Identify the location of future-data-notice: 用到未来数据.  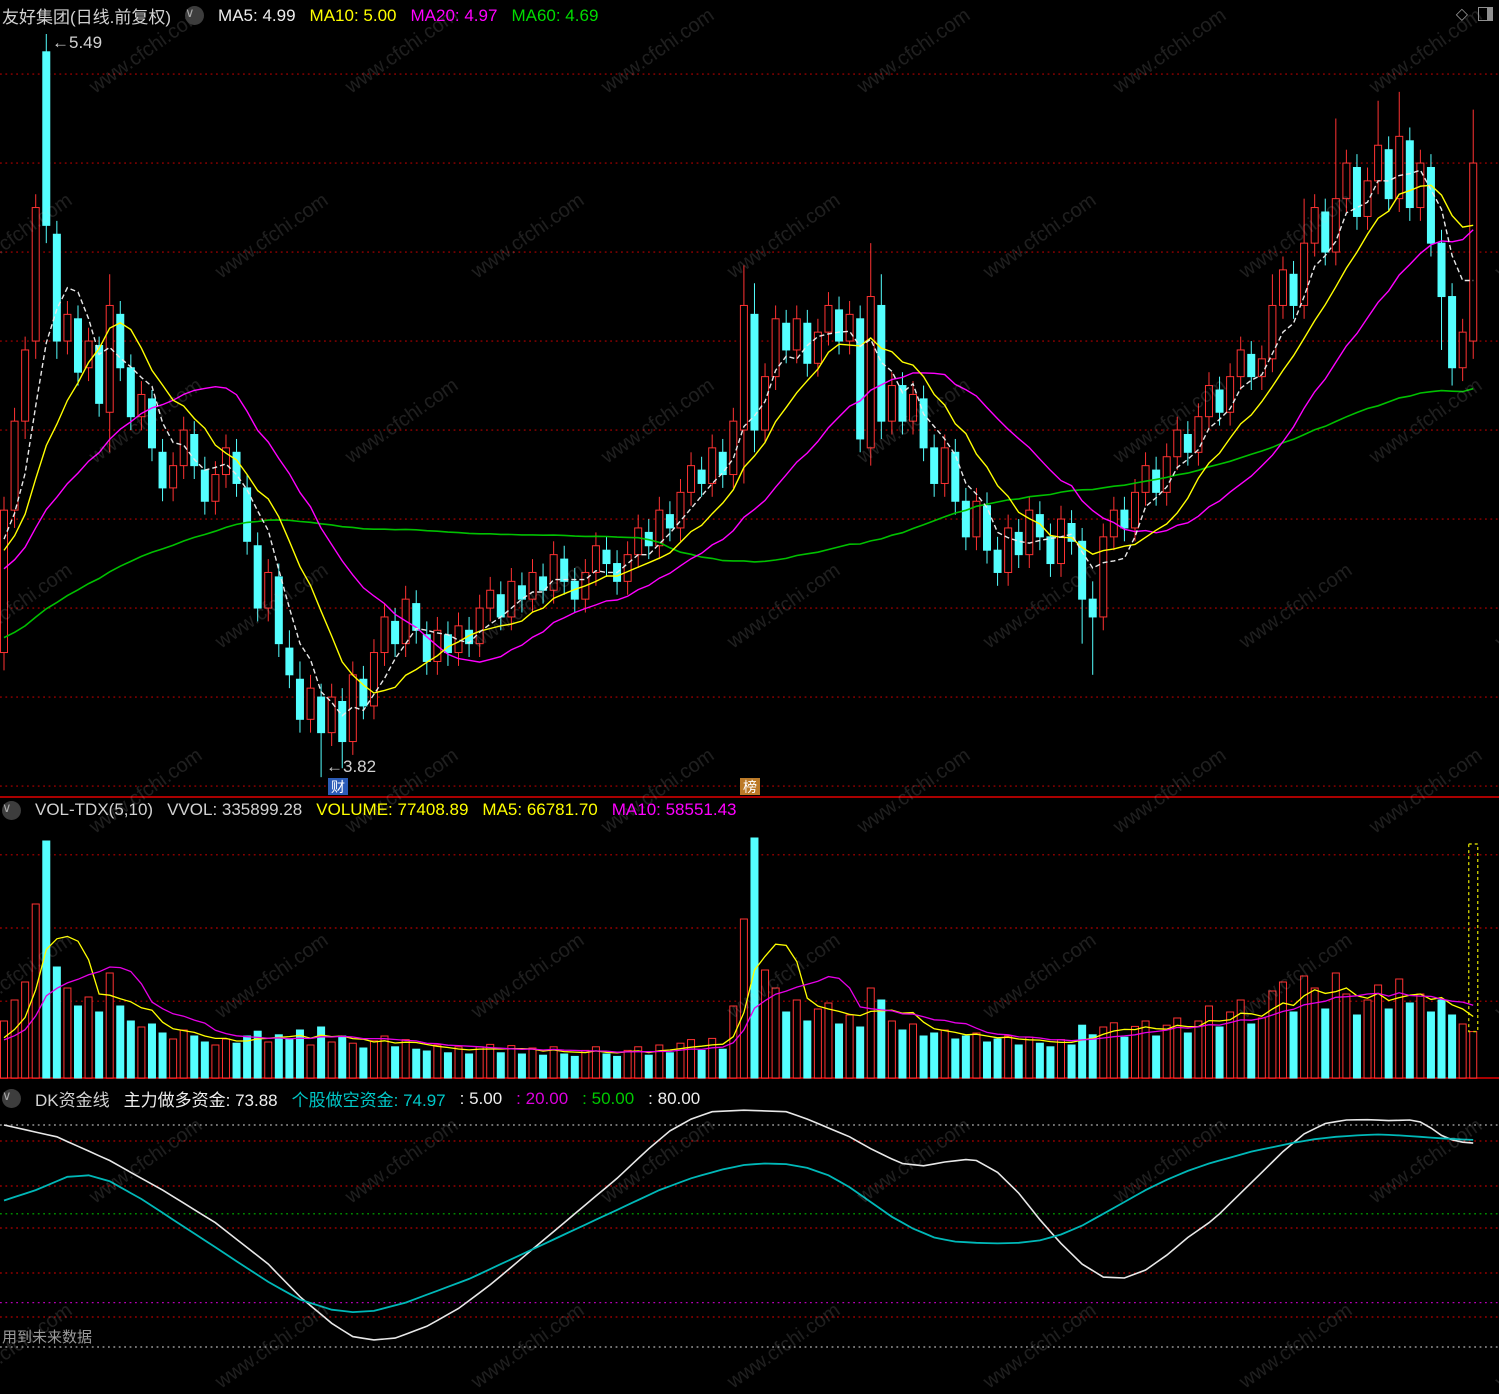
(47, 1337).